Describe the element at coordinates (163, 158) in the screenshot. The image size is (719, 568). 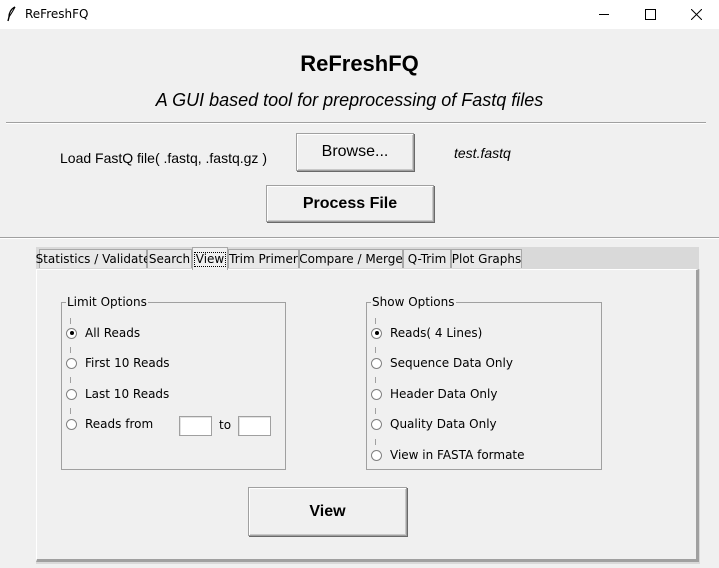
I see `load-file-label: Load FastQ file( .fastq, .fastq.gz )` at that location.